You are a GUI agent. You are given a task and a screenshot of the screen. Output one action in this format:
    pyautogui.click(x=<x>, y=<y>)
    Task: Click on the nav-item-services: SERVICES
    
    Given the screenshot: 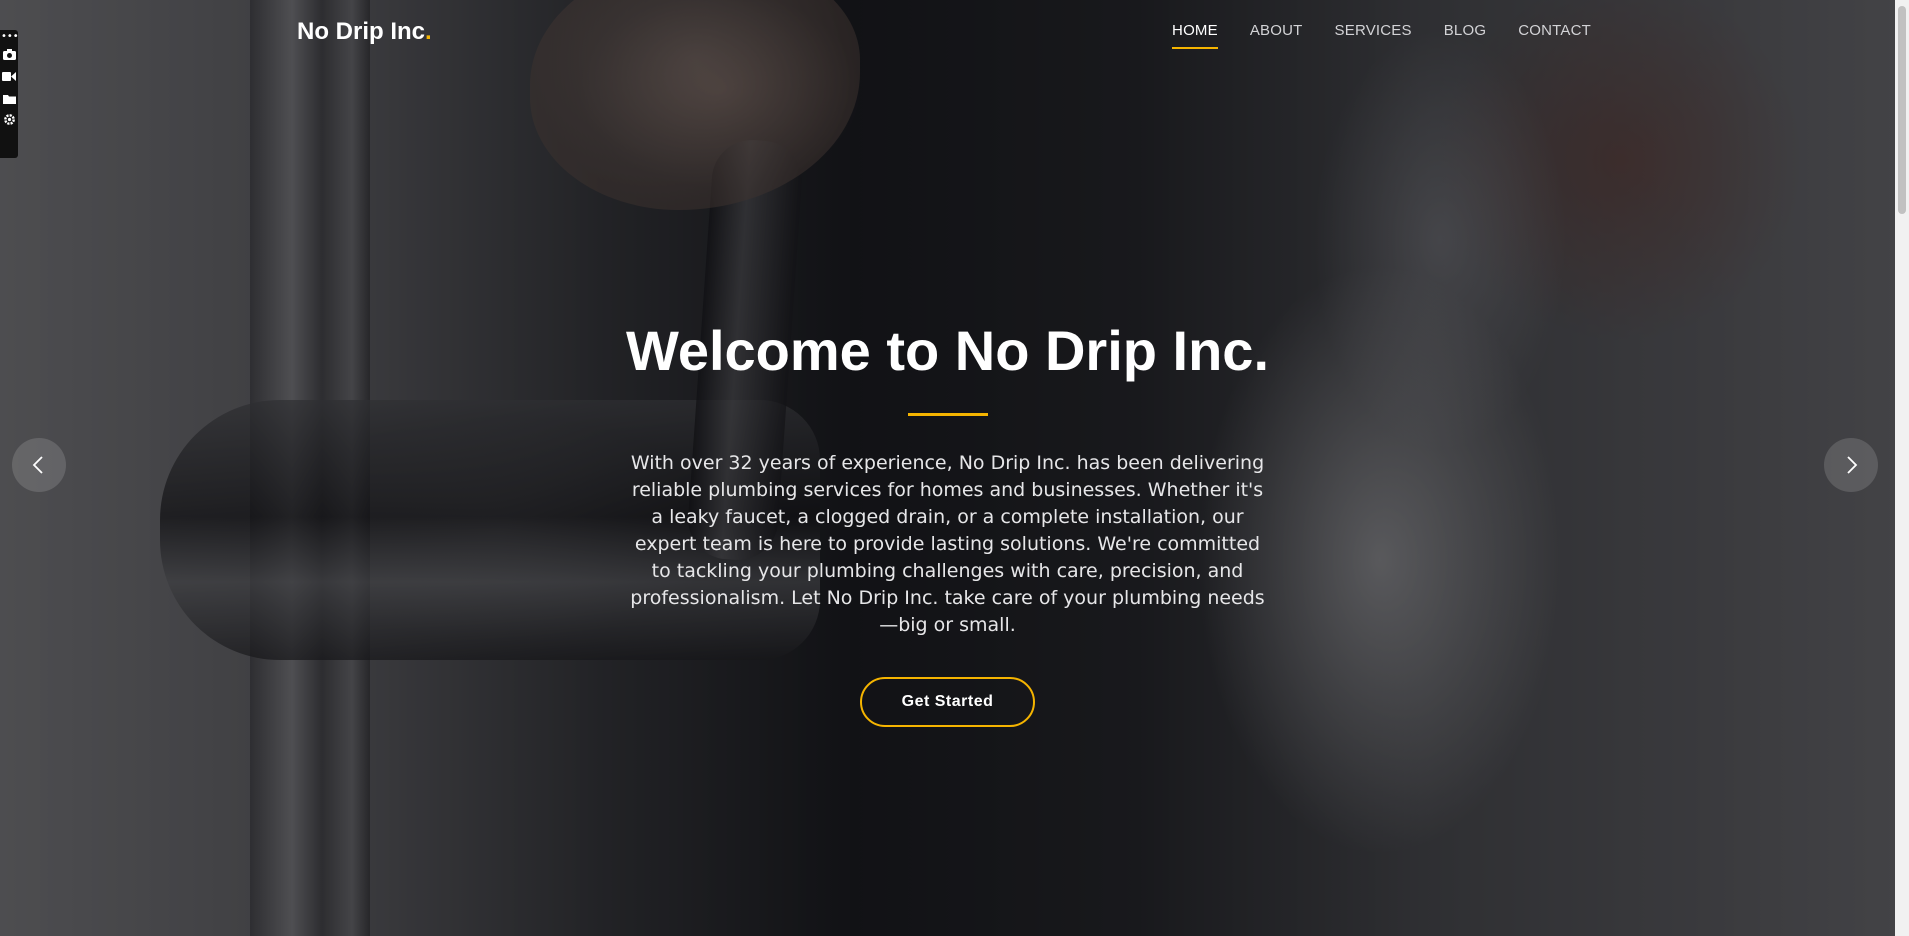 What is the action you would take?
    pyautogui.click(x=1373, y=35)
    